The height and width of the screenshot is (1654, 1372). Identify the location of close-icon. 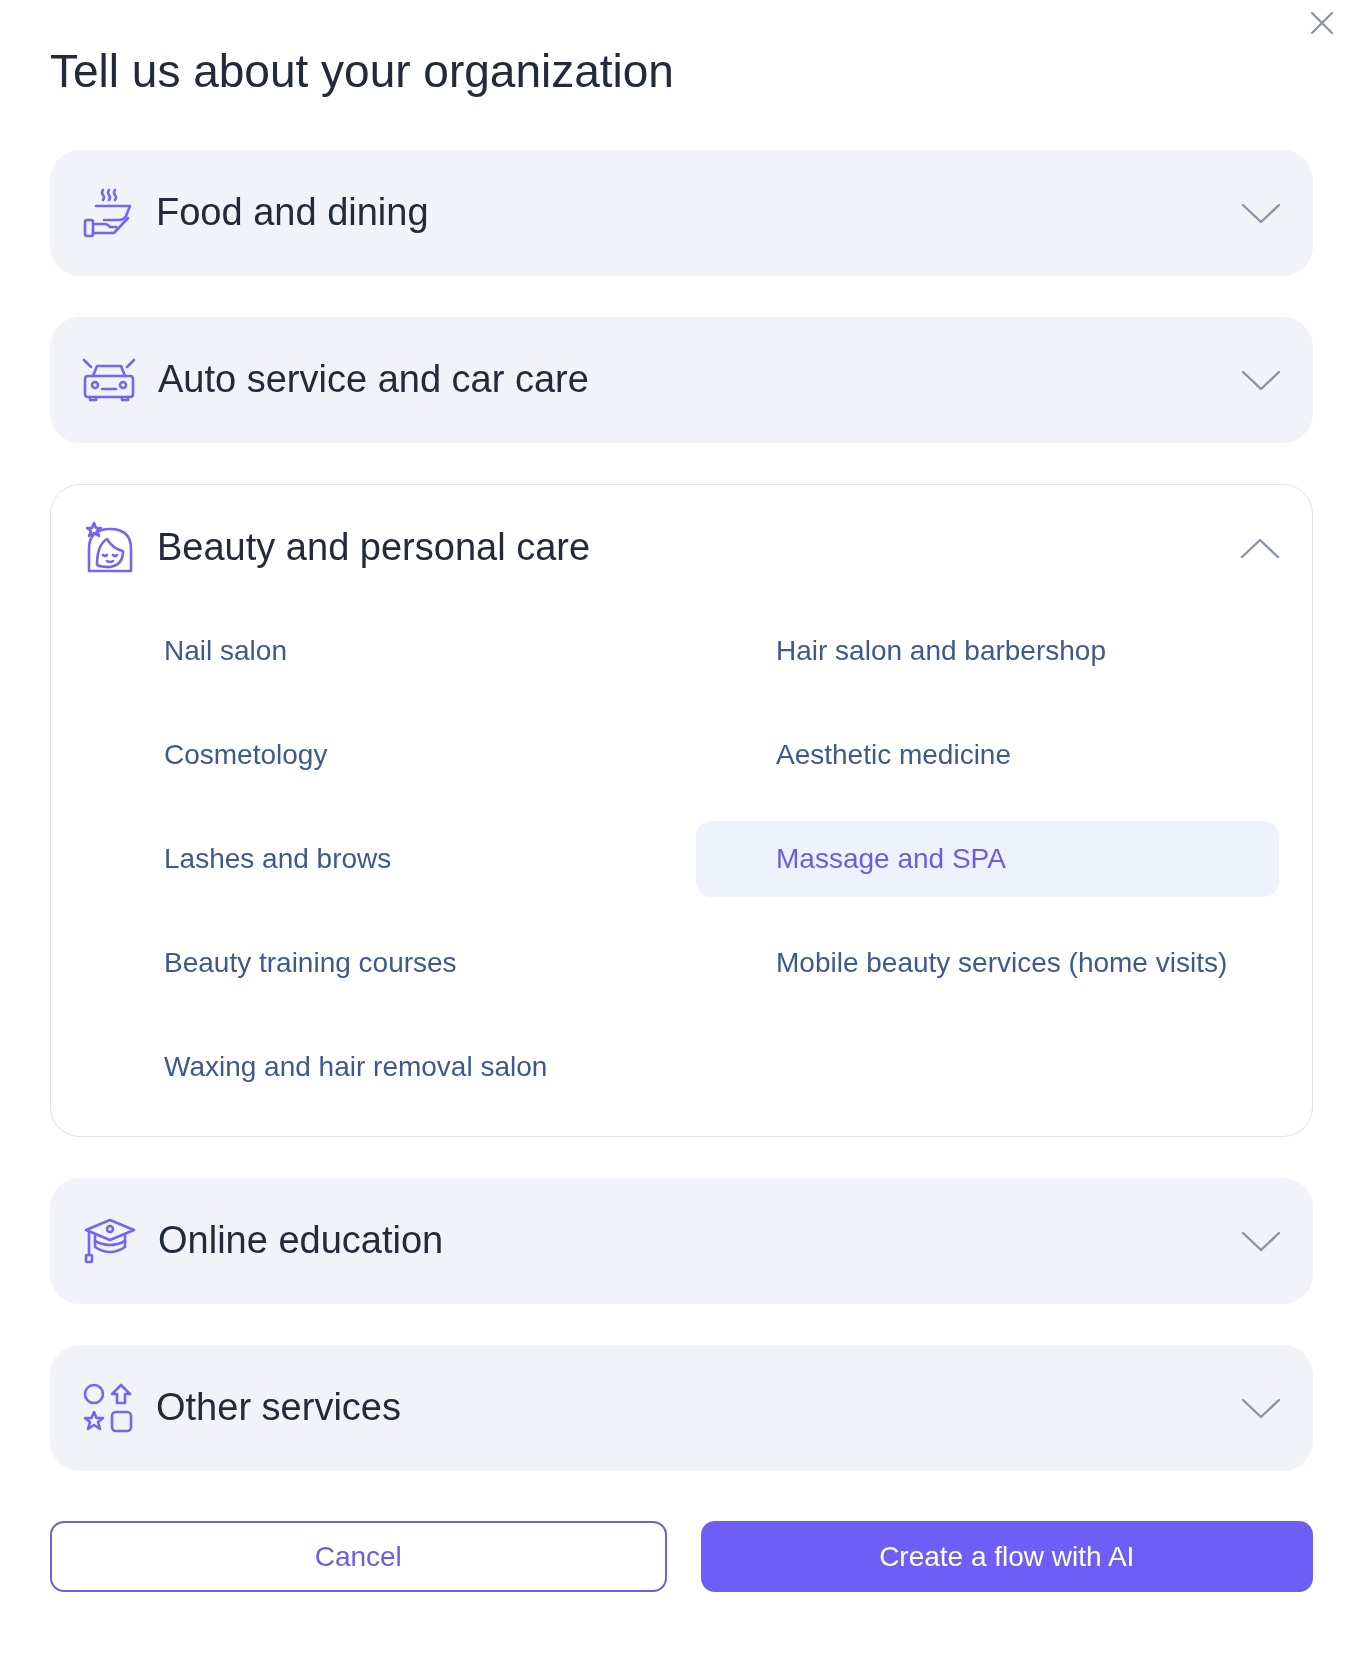
(1322, 23).